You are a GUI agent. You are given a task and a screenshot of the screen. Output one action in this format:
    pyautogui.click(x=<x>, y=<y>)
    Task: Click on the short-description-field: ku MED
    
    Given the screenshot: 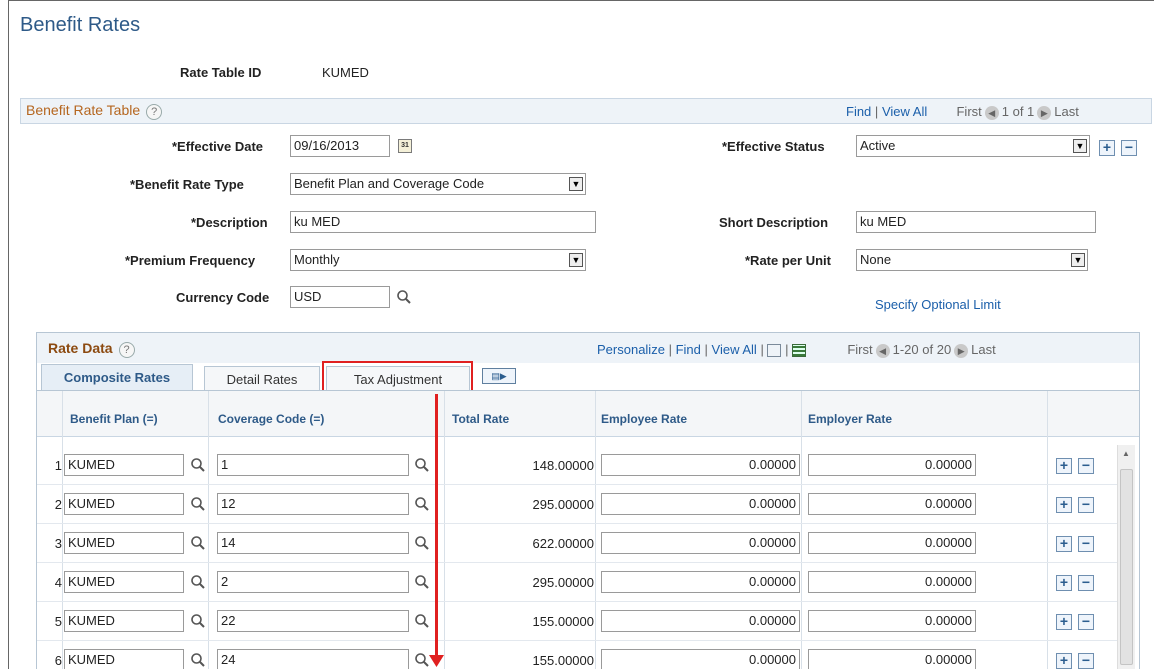 What is the action you would take?
    pyautogui.click(x=976, y=222)
    